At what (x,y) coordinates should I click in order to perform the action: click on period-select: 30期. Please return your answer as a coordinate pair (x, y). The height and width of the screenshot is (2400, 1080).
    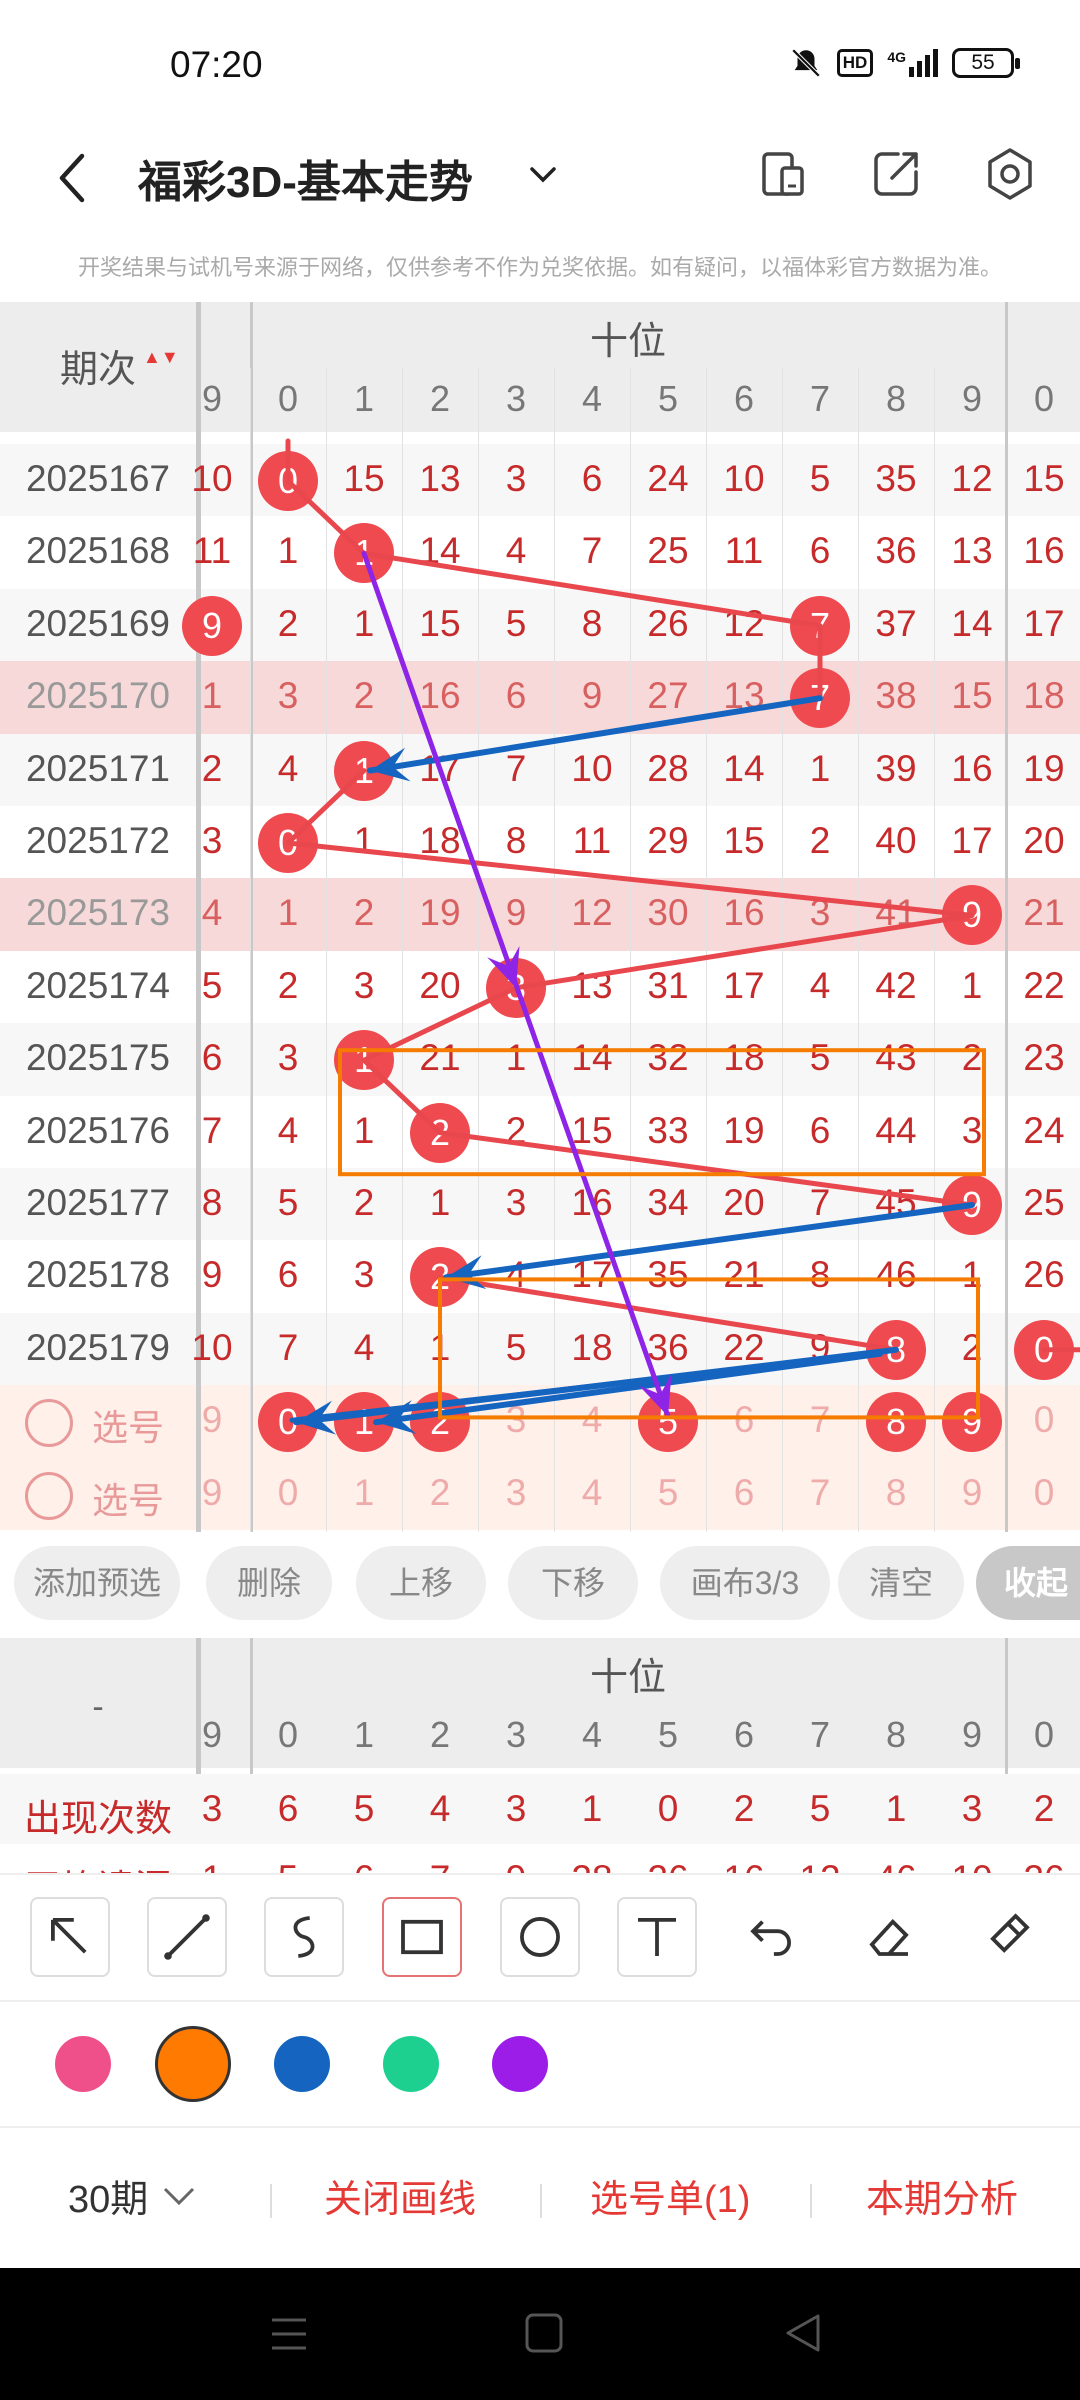
    Looking at the image, I should click on (132, 2195).